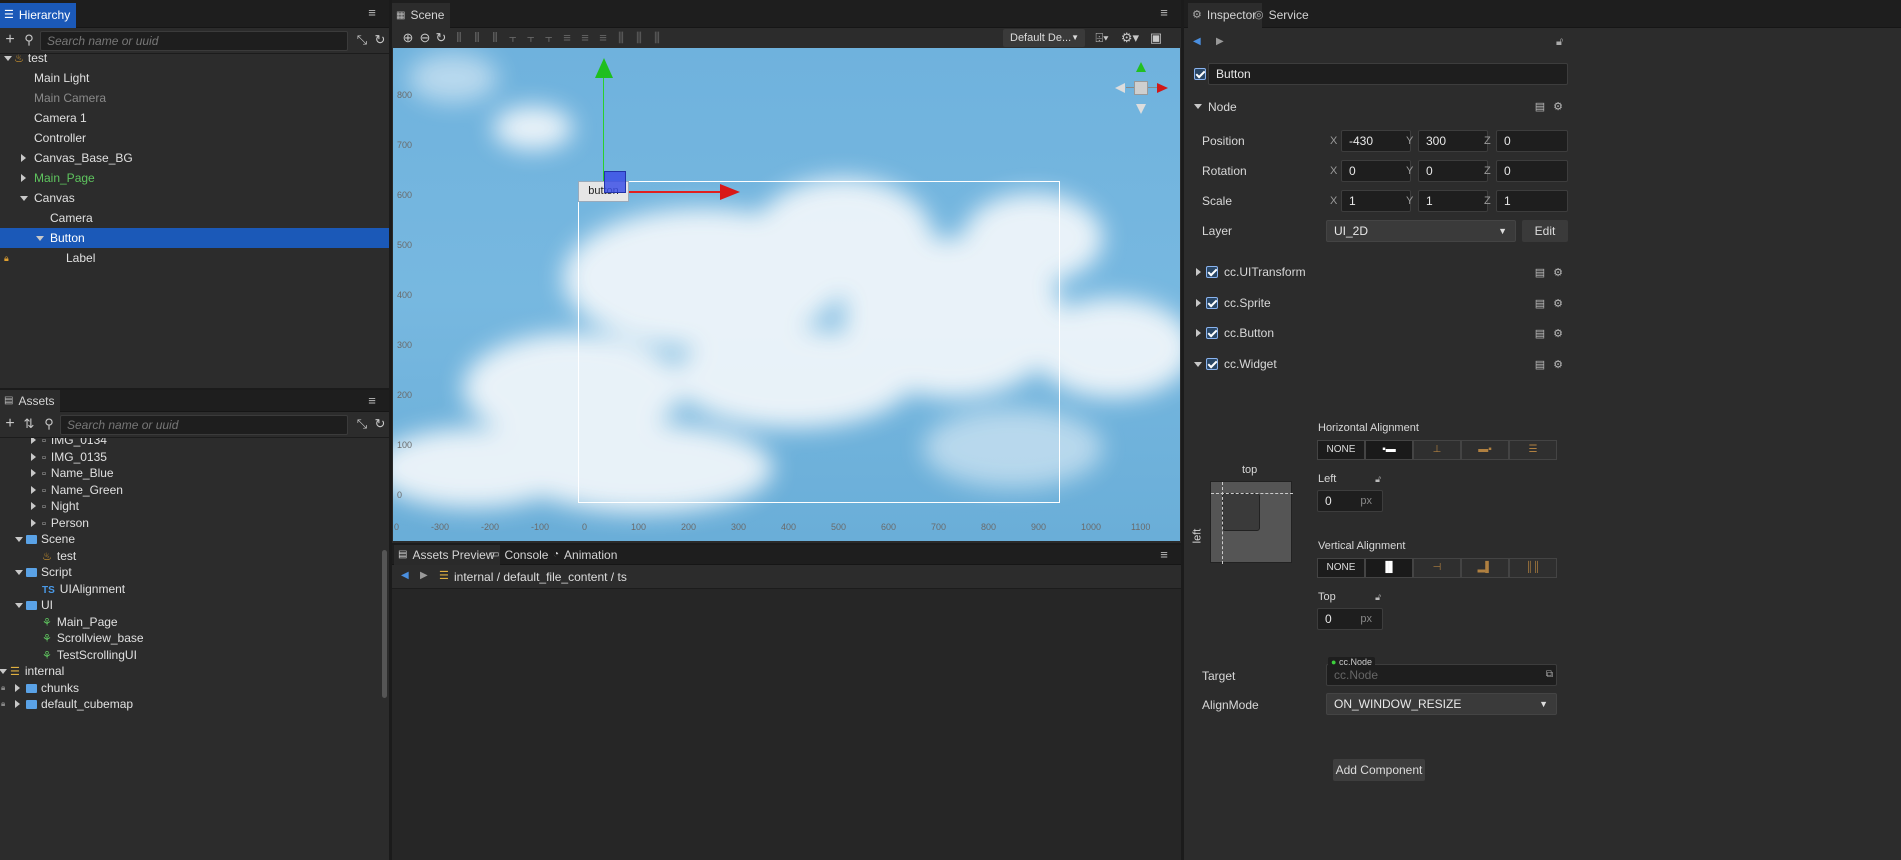 The height and width of the screenshot is (860, 1901). What do you see at coordinates (621, 38) in the screenshot?
I see `distribute-h-icon: ⫼` at bounding box center [621, 38].